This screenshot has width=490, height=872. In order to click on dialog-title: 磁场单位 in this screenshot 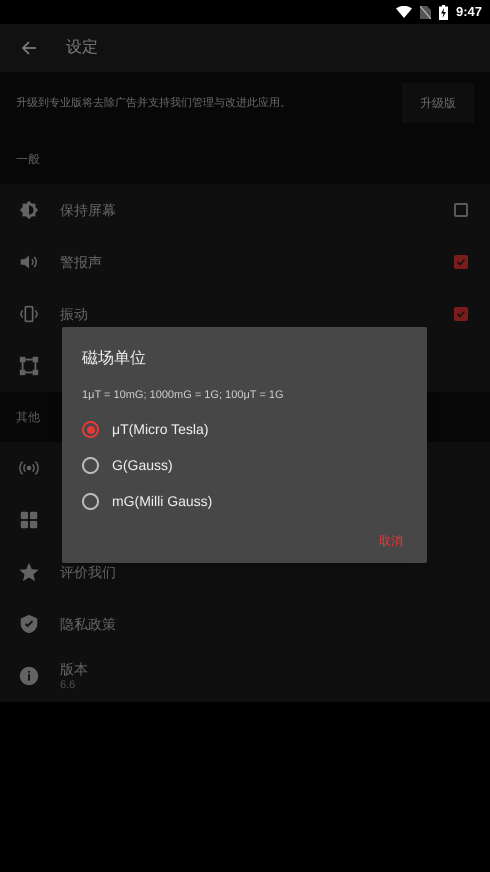, I will do `click(114, 359)`.